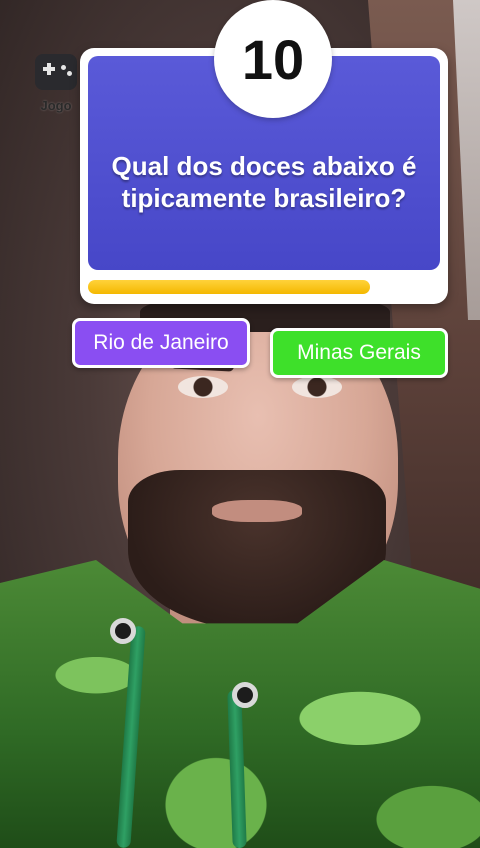 The width and height of the screenshot is (480, 848). I want to click on effect-label: Jogo, so click(56, 105).